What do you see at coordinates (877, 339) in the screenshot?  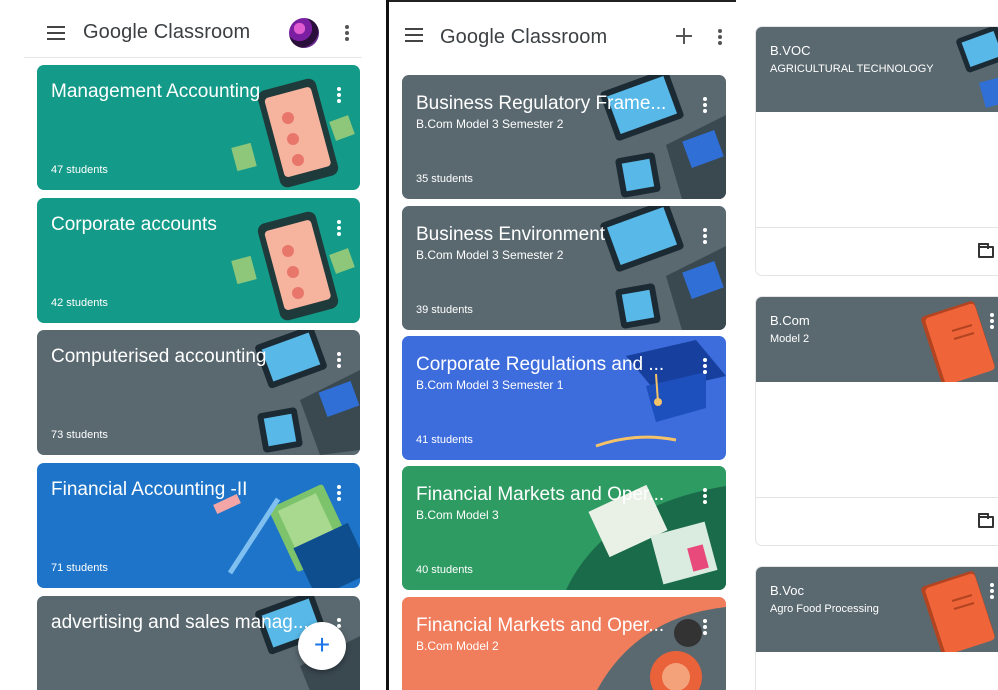 I see `class-card-header: B.Com Model 2` at bounding box center [877, 339].